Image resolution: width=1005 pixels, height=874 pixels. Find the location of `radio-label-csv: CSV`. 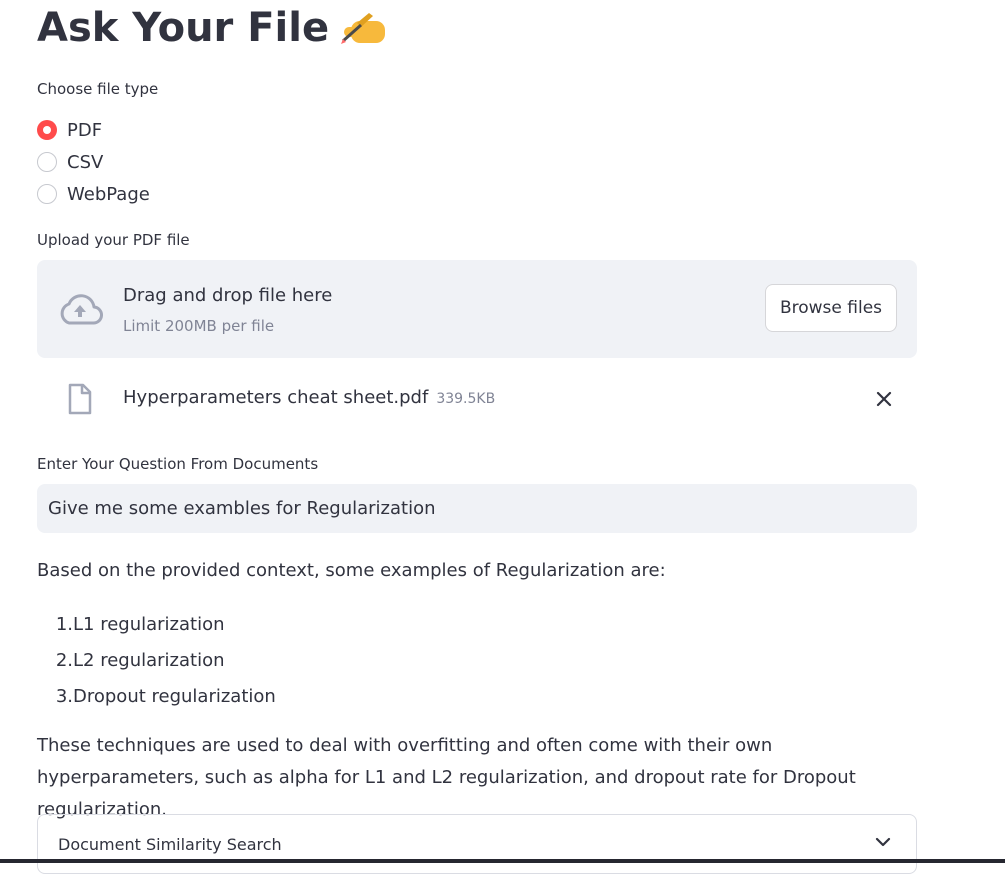

radio-label-csv: CSV is located at coordinates (85, 162).